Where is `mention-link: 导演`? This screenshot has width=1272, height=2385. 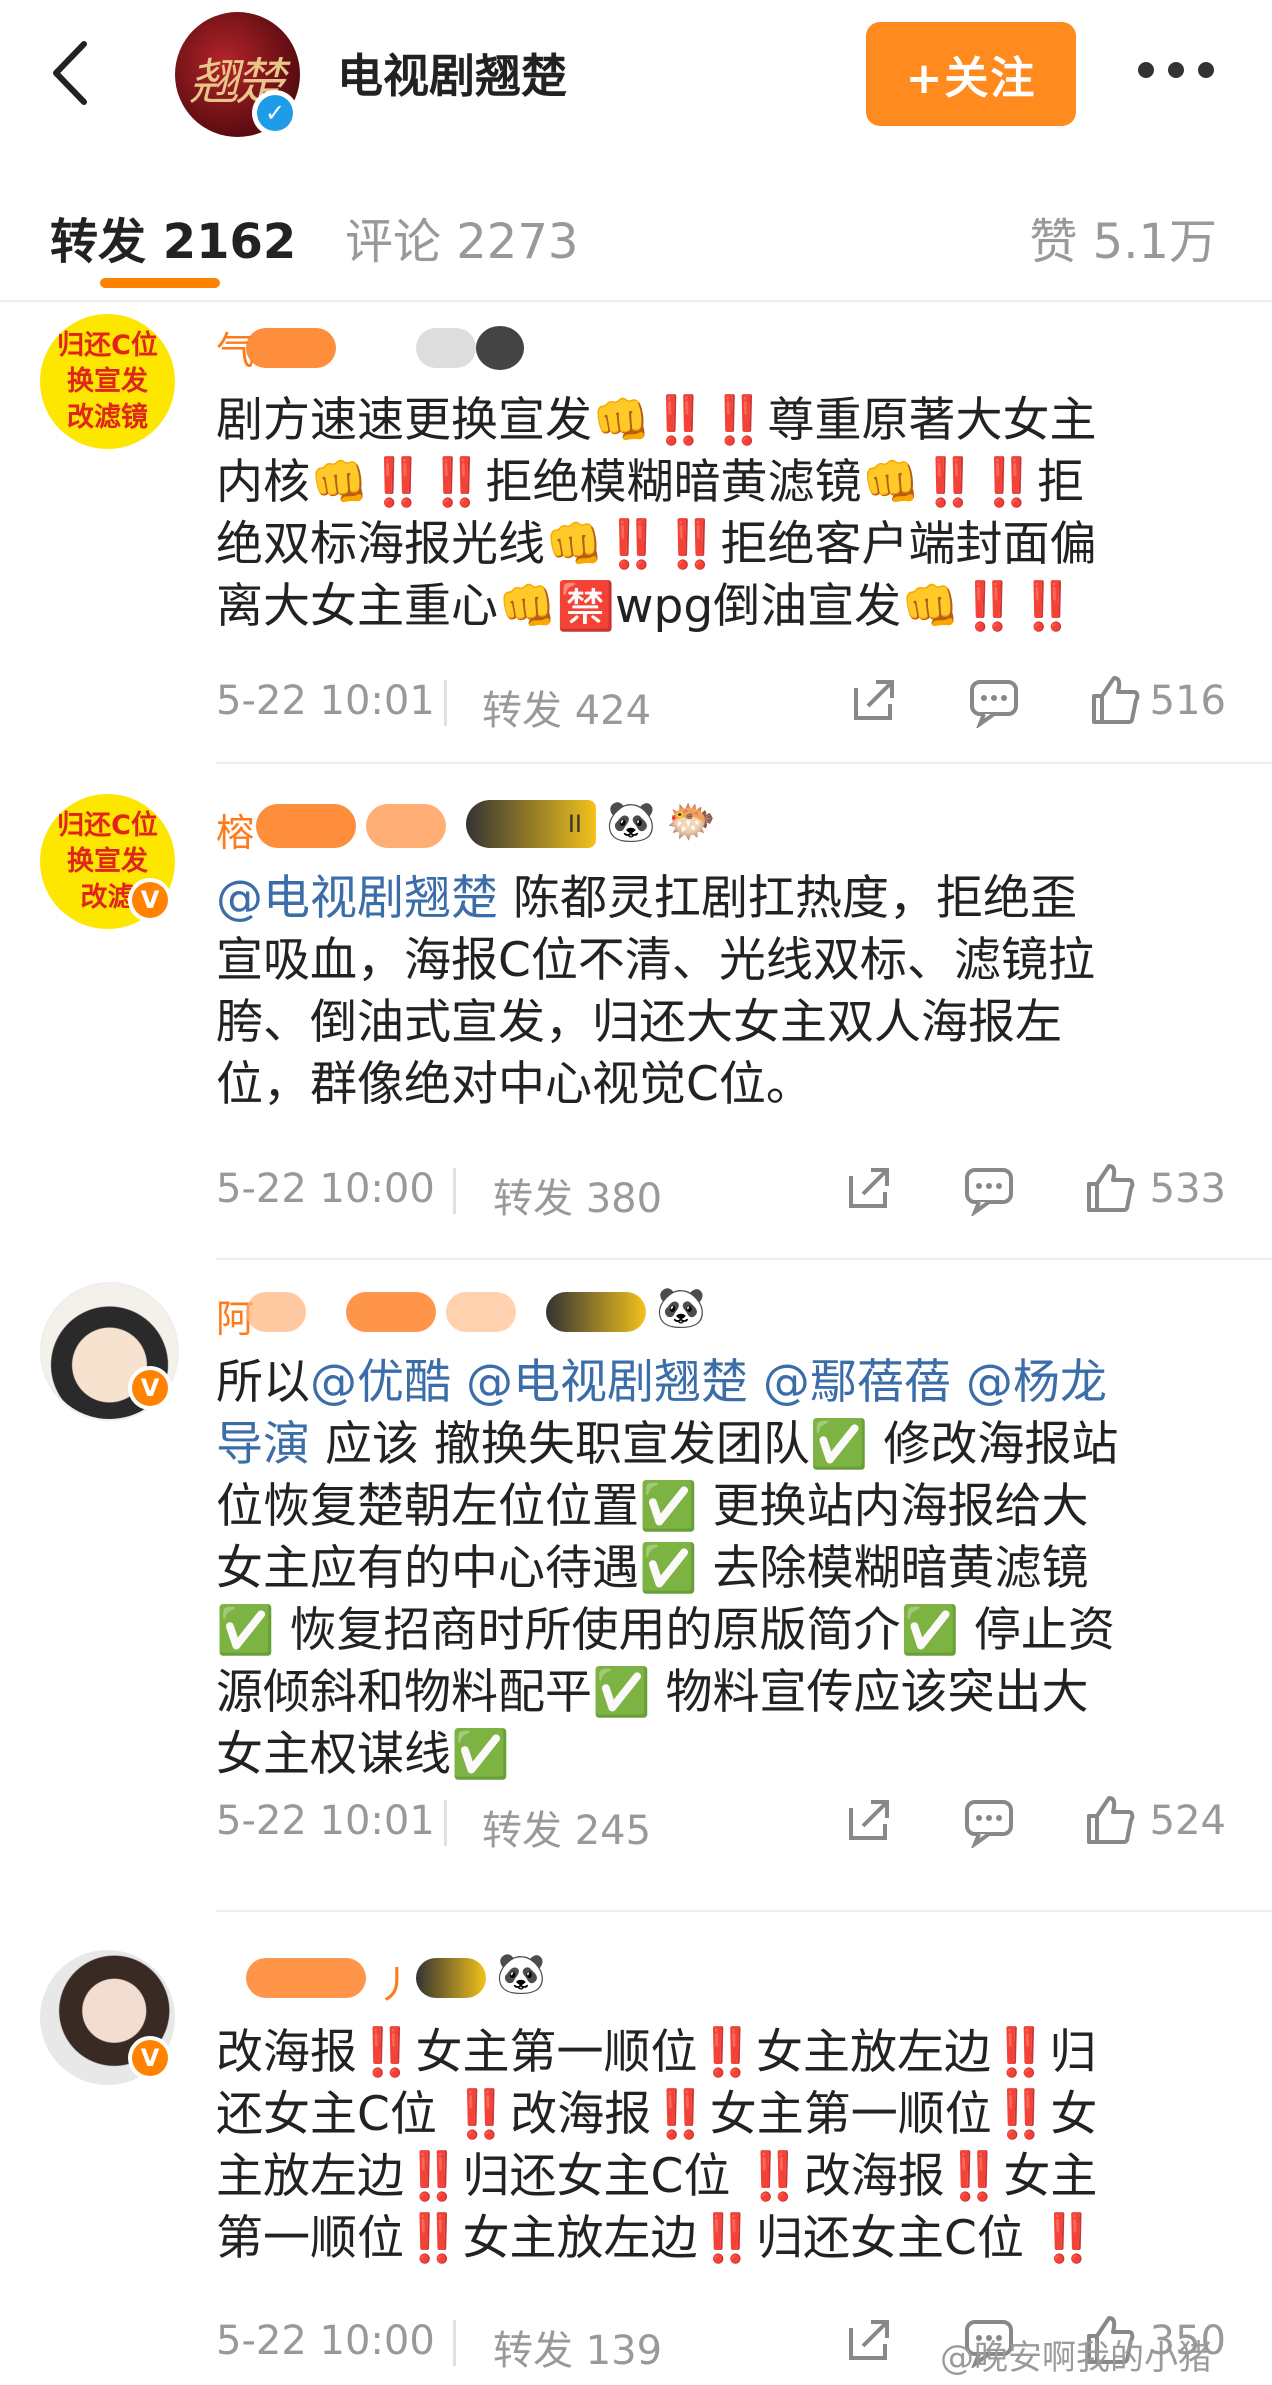 mention-link: 导演 is located at coordinates (263, 1444).